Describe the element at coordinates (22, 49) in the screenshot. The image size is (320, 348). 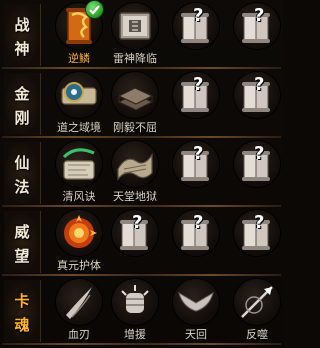
I see `category-char-bottom: 神` at that location.